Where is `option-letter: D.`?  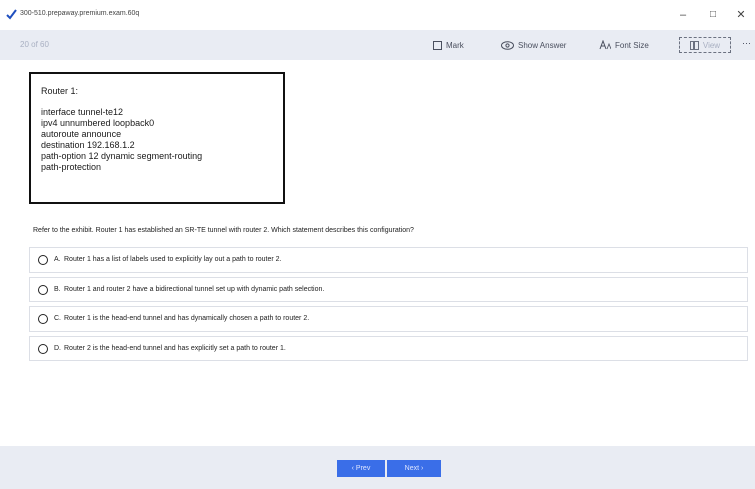 option-letter: D. is located at coordinates (57, 348).